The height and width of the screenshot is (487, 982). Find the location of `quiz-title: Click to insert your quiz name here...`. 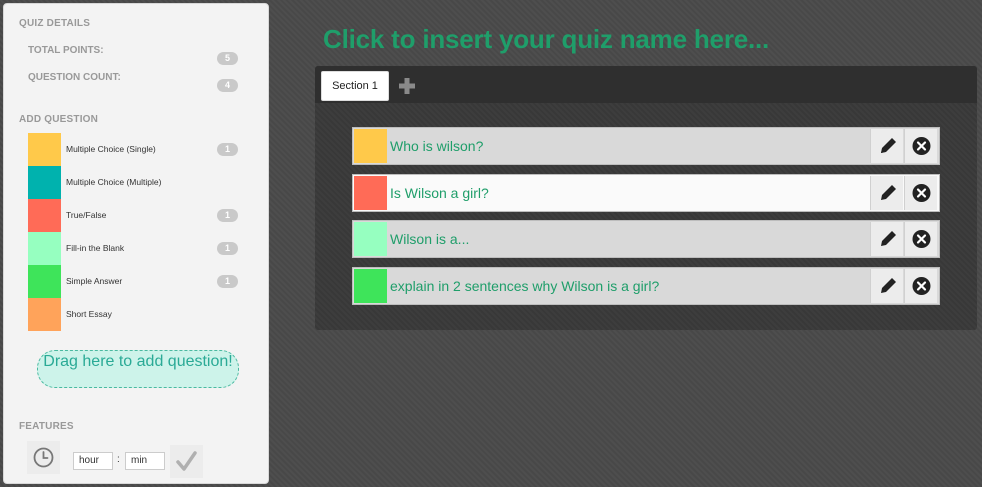

quiz-title: Click to insert your quiz name here... is located at coordinates (546, 39).